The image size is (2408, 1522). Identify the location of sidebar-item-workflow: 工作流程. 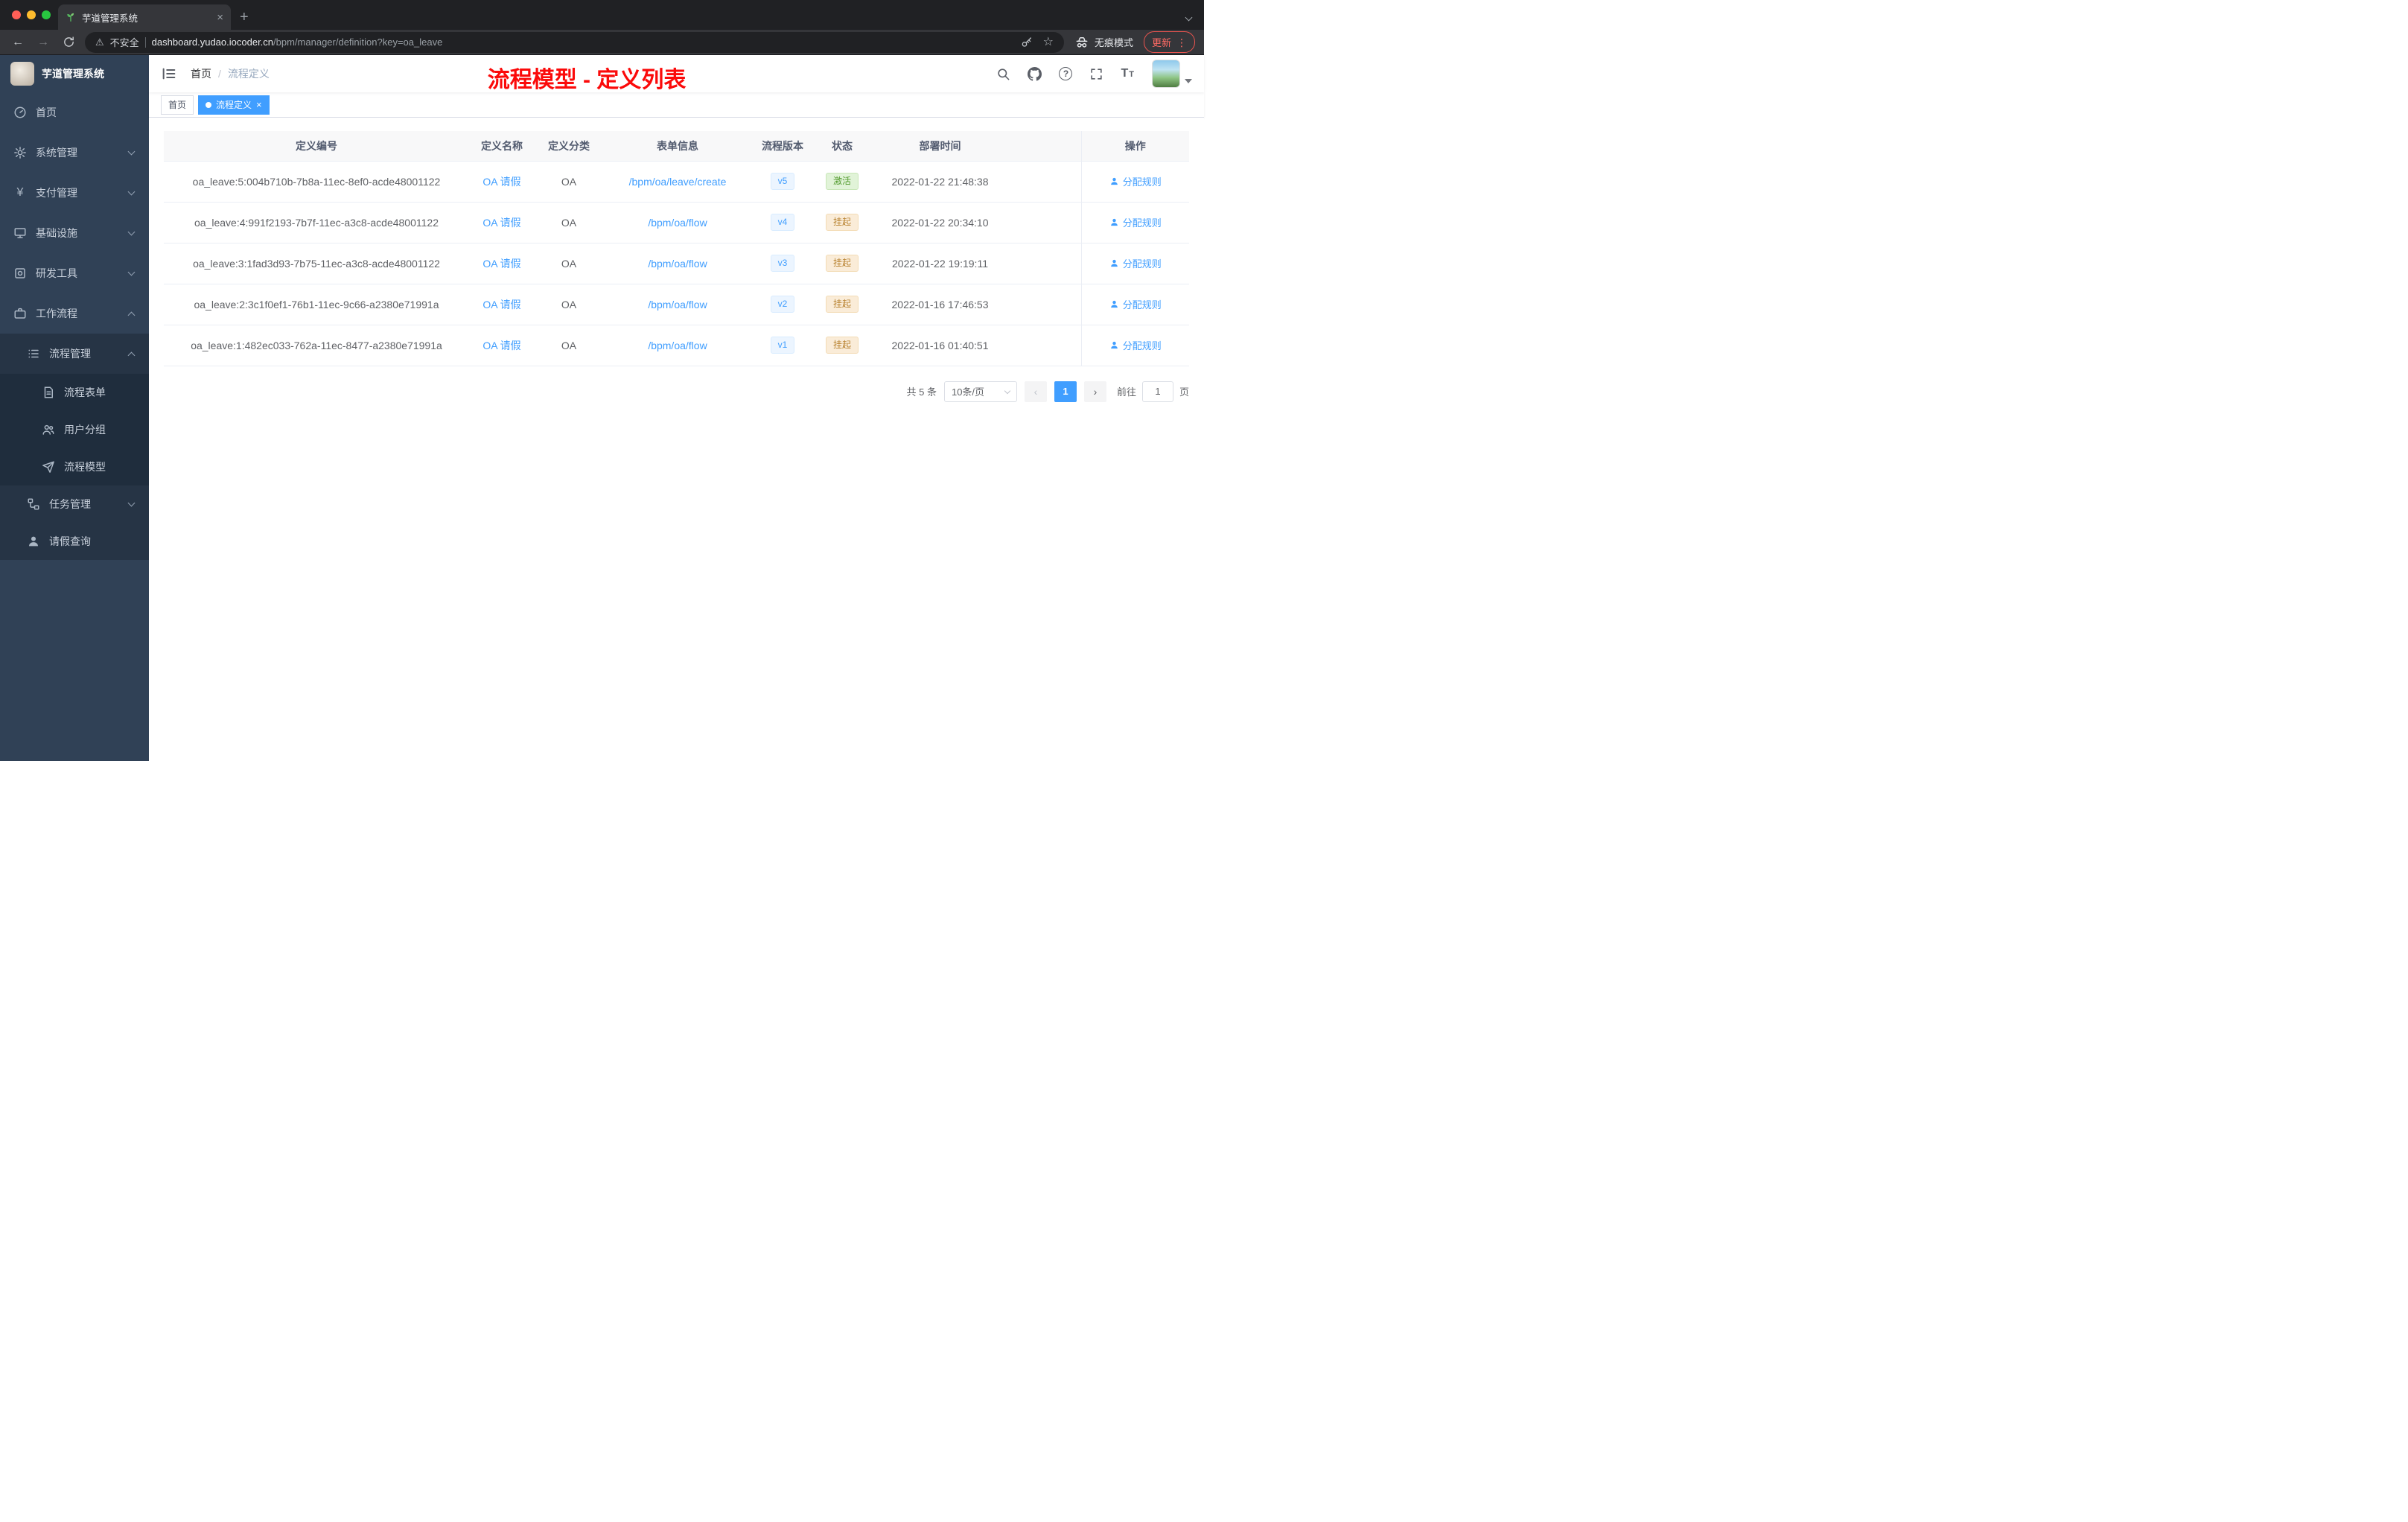
(74, 313).